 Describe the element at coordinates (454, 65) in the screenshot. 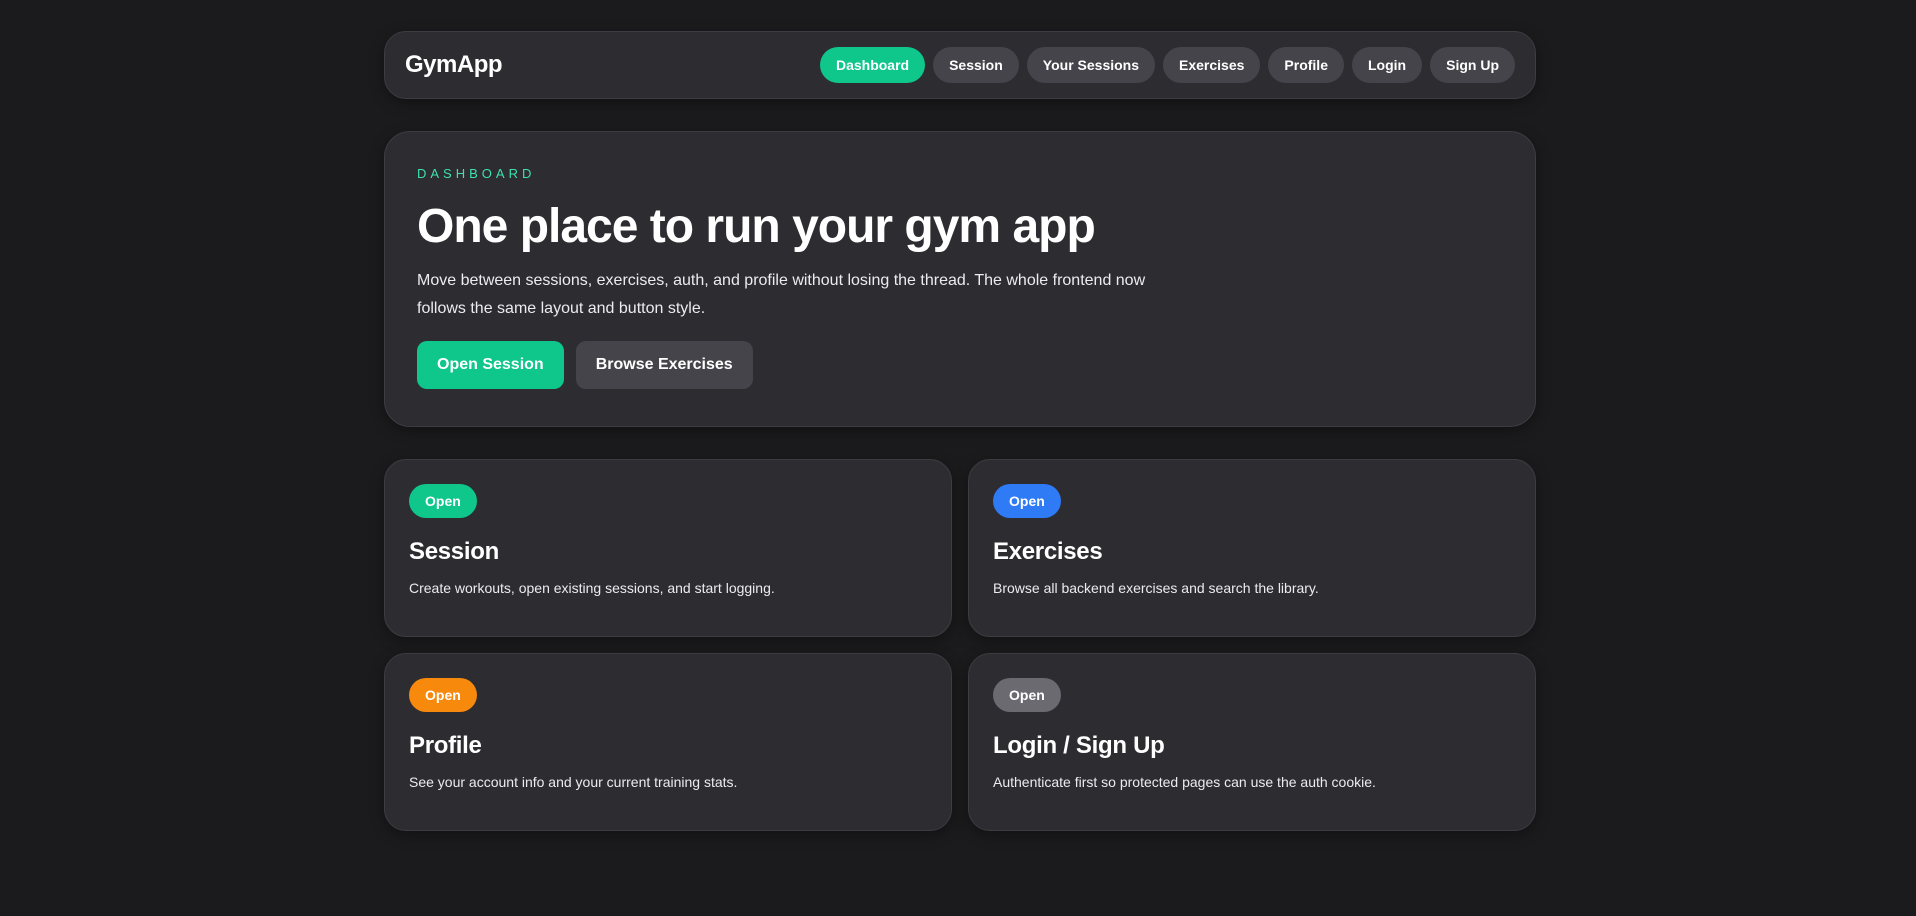

I see `brand-logo: GymApp` at that location.